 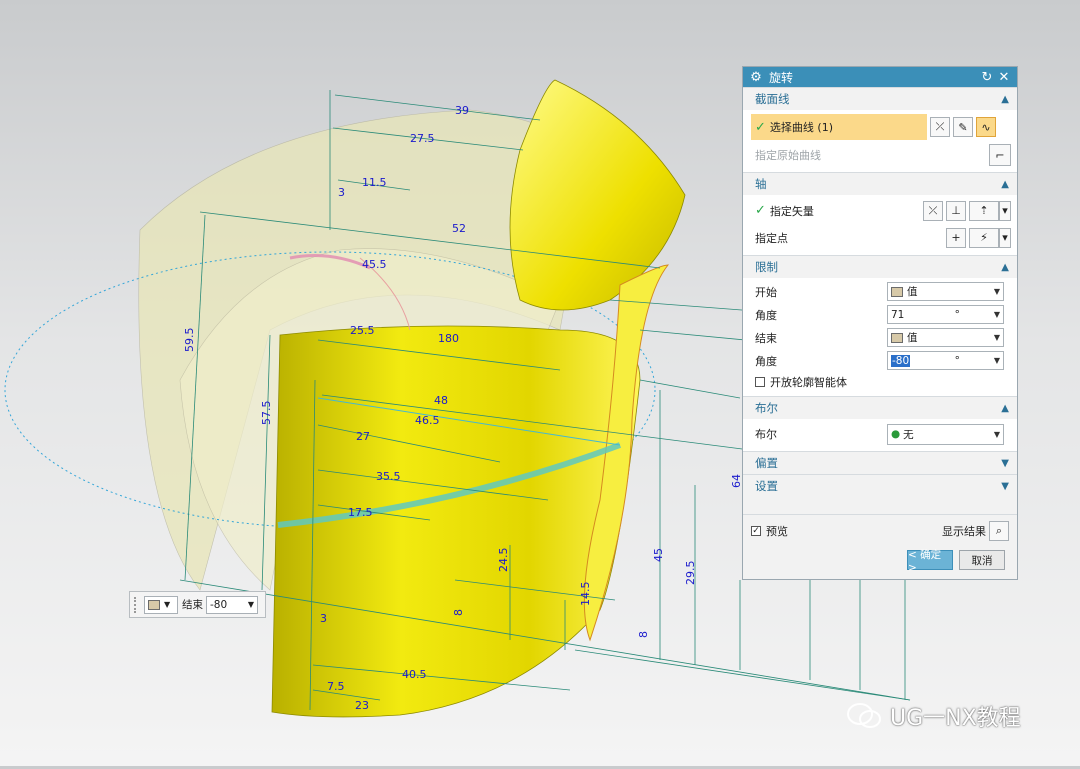 What do you see at coordinates (781, 77) in the screenshot?
I see `dialog-title: 旋转` at bounding box center [781, 77].